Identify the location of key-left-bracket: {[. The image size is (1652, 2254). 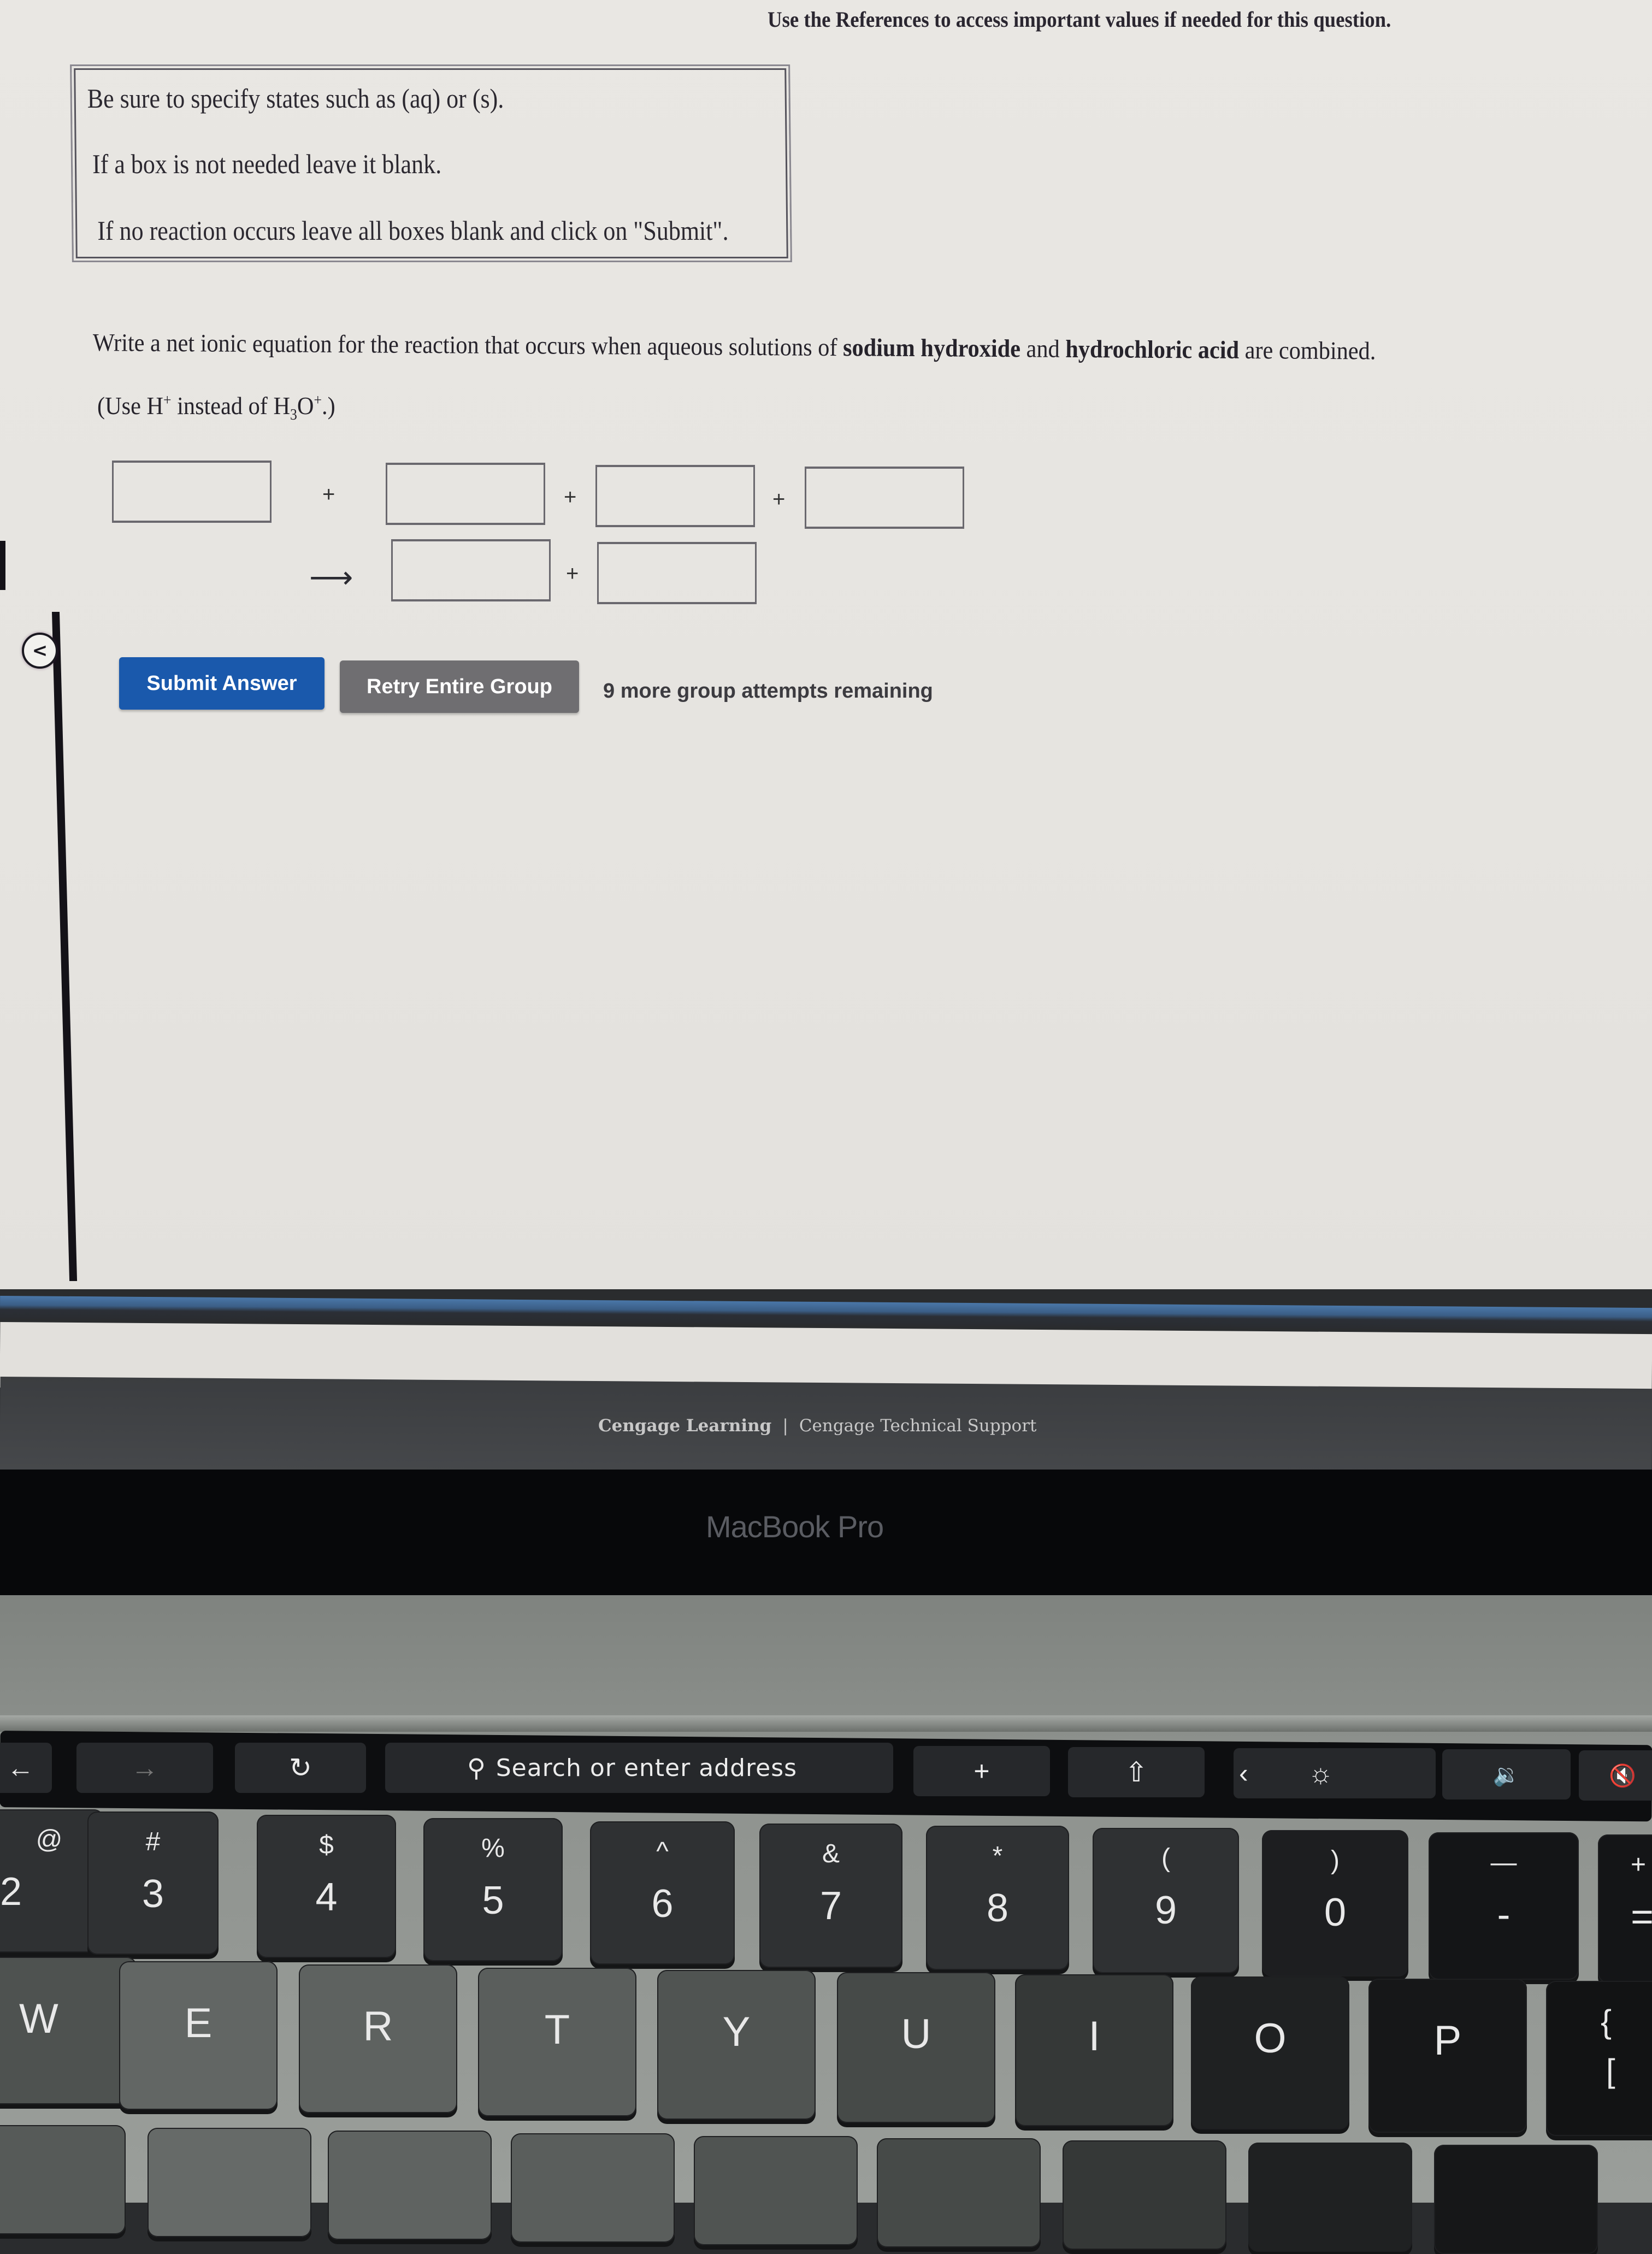
(1599, 2058).